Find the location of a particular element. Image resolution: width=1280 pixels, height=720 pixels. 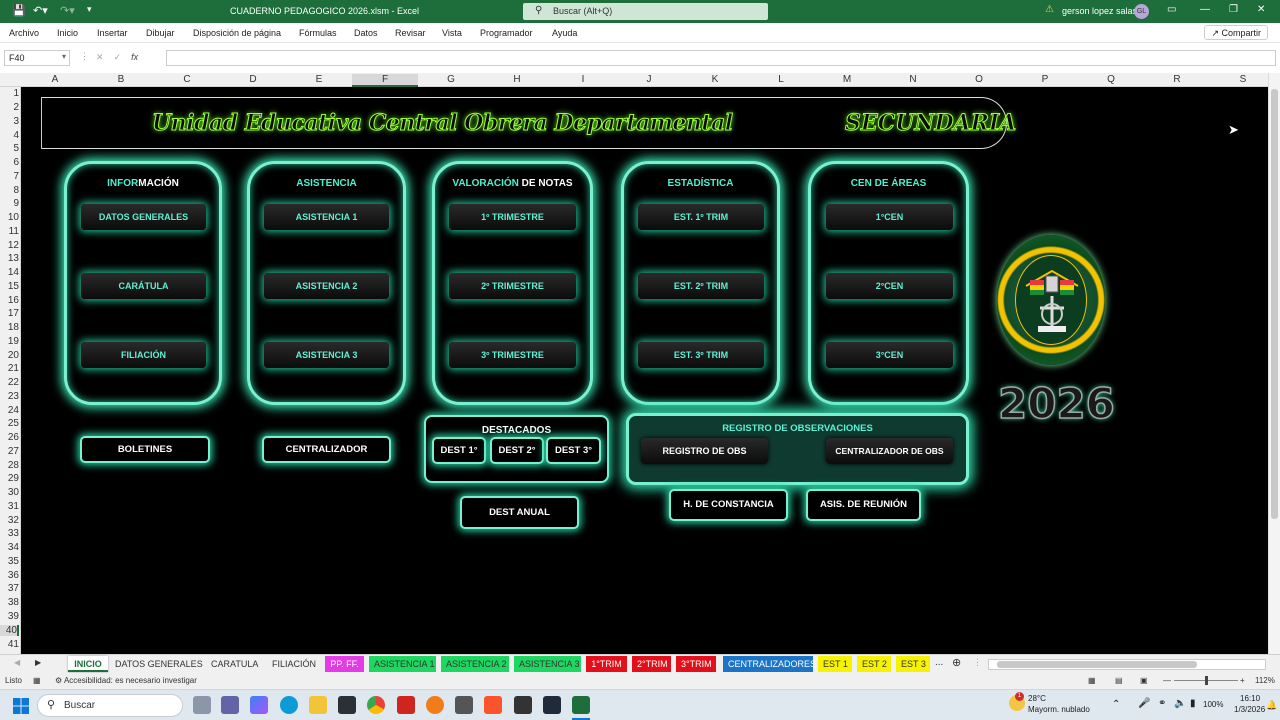

restore-icon: ❐ is located at coordinates (1233, 9).